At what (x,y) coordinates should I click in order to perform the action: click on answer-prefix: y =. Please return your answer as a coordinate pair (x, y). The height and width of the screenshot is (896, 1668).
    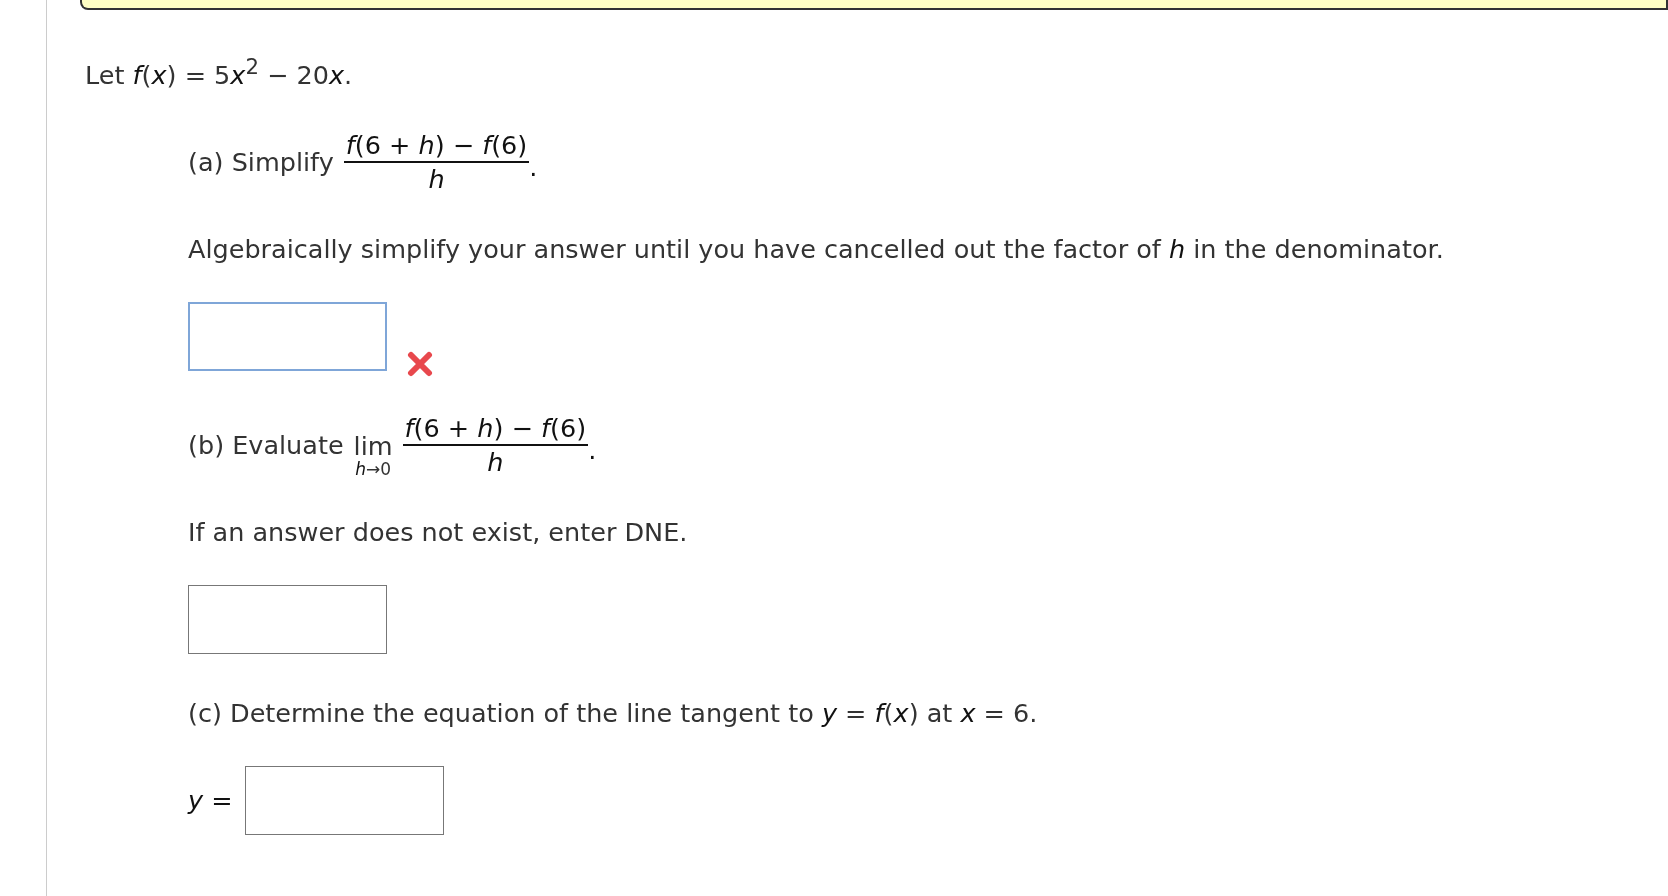
    Looking at the image, I should click on (210, 800).